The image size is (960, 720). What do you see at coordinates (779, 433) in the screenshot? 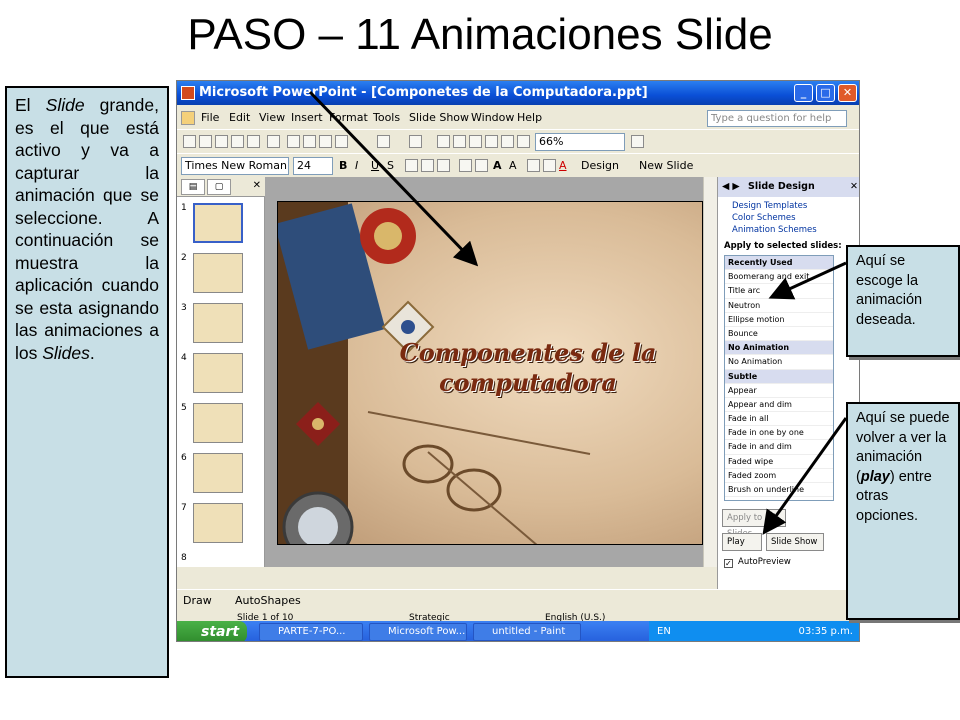
I see `animation-scheme-item: Fade in one by one` at bounding box center [779, 433].